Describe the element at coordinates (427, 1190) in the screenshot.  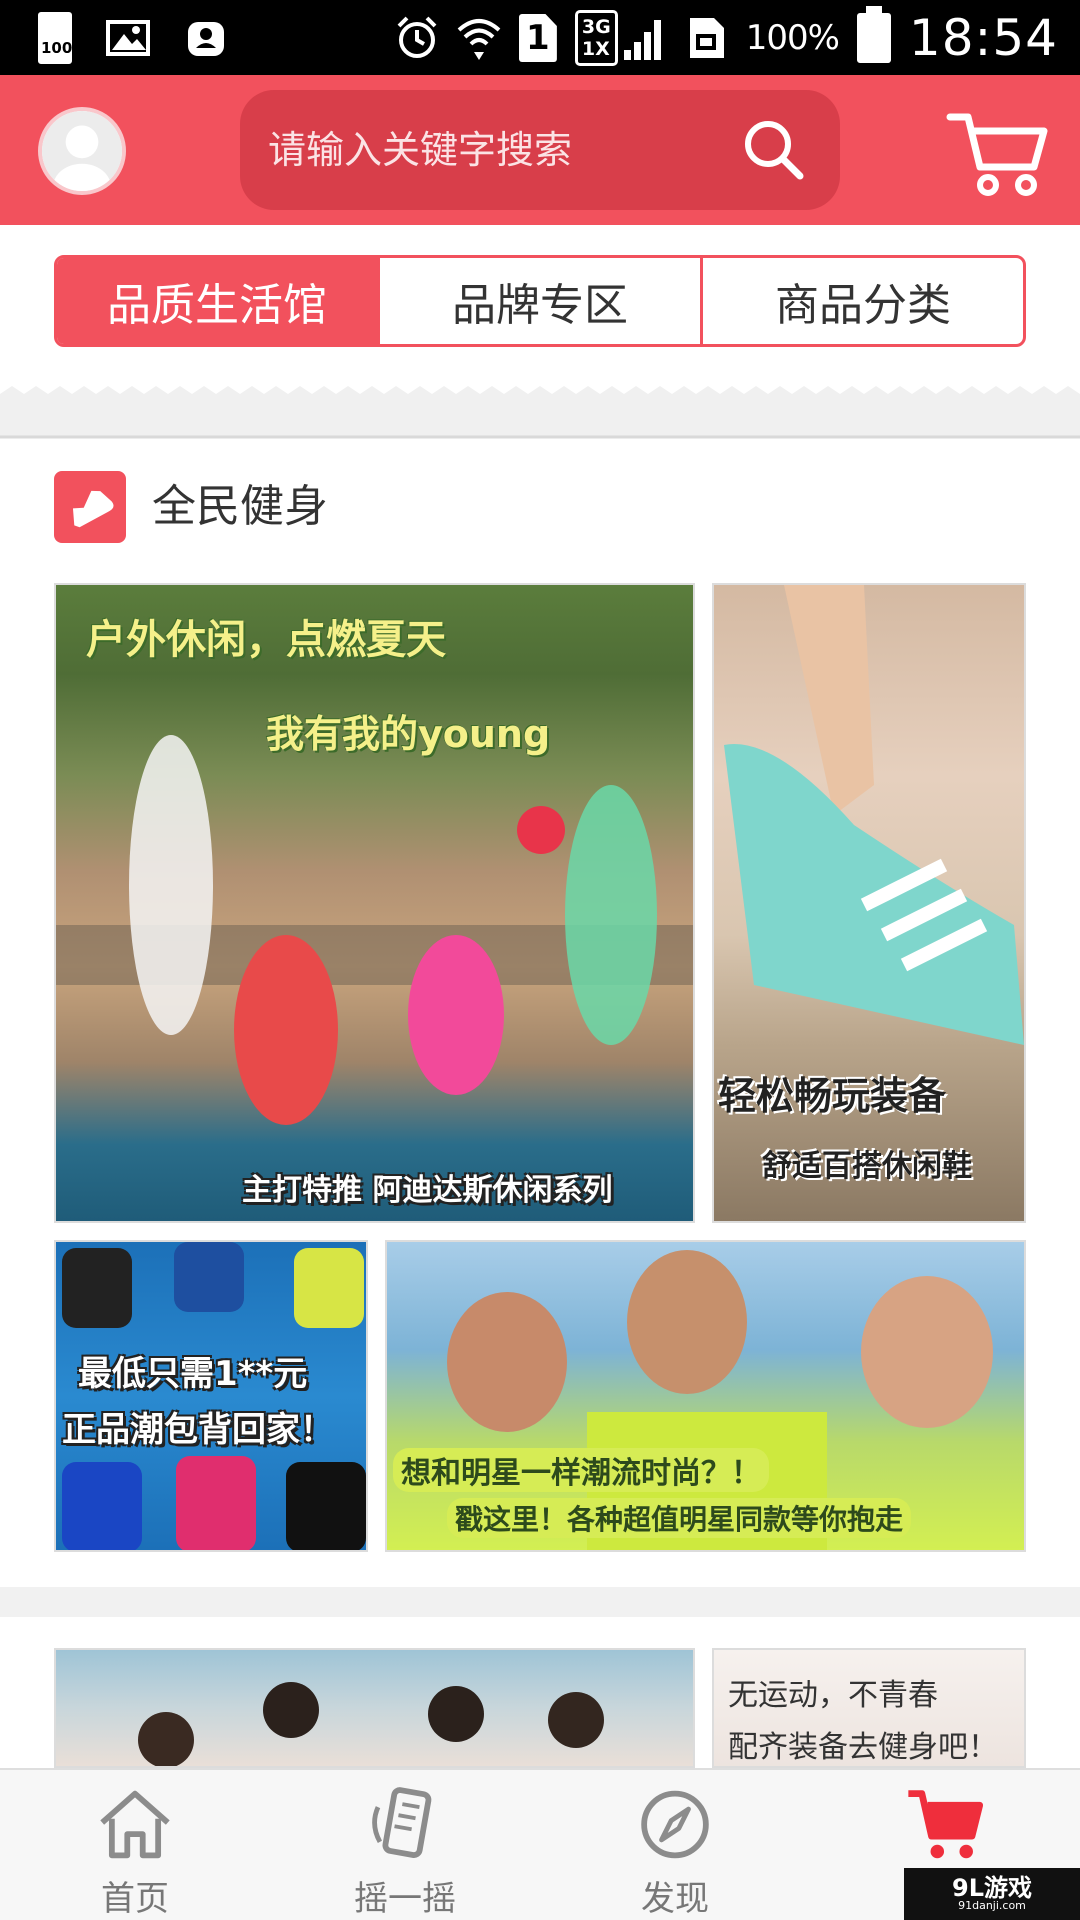
I see `promo-caption-footer: 主打特推 阿迪达斯休闲系列` at that location.